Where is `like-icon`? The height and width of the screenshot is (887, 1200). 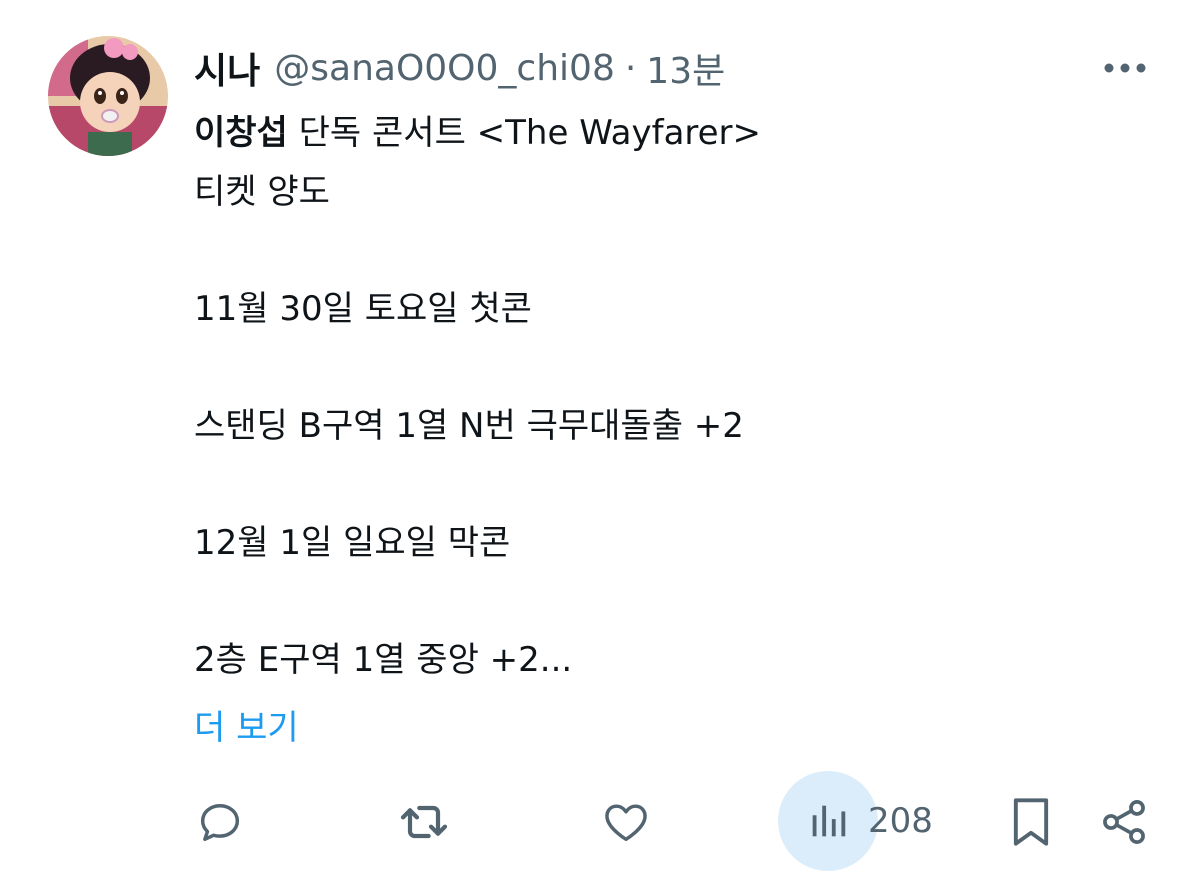
like-icon is located at coordinates (626, 823).